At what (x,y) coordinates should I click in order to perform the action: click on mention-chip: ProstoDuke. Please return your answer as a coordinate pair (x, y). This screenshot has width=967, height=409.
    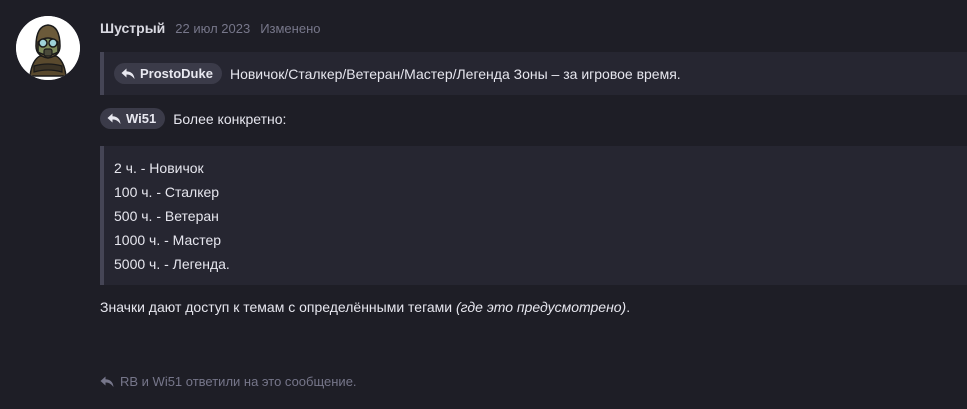
    Looking at the image, I should click on (168, 73).